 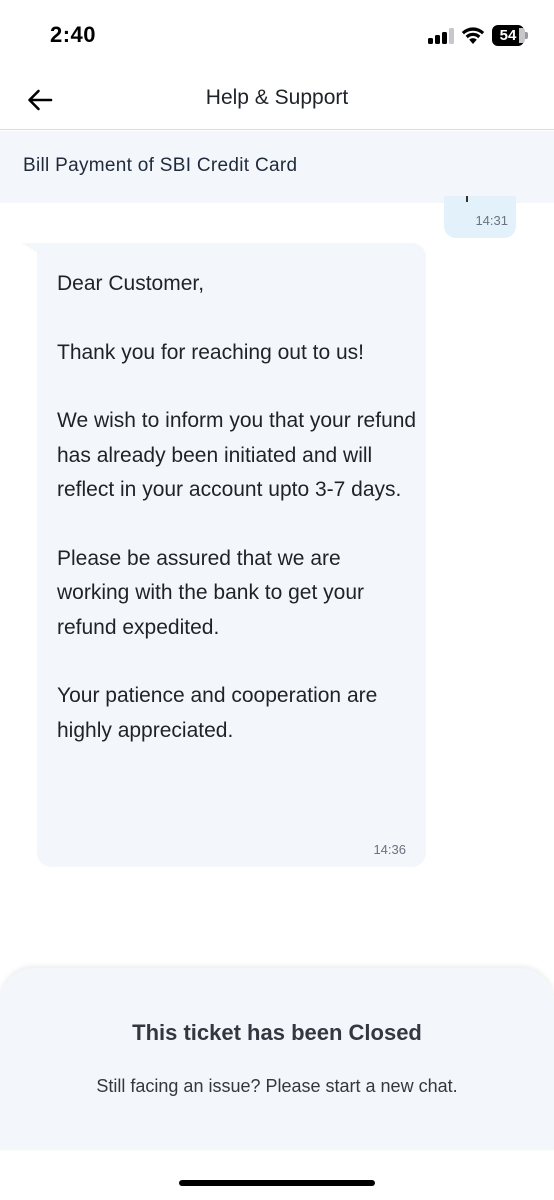 I want to click on battery-level: 54, so click(x=508, y=35).